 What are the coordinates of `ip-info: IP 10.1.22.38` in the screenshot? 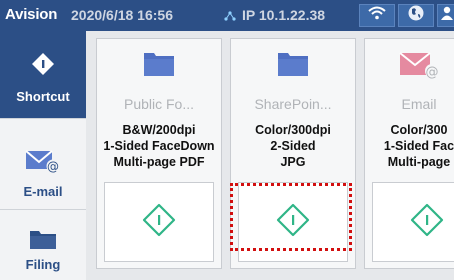 It's located at (274, 15).